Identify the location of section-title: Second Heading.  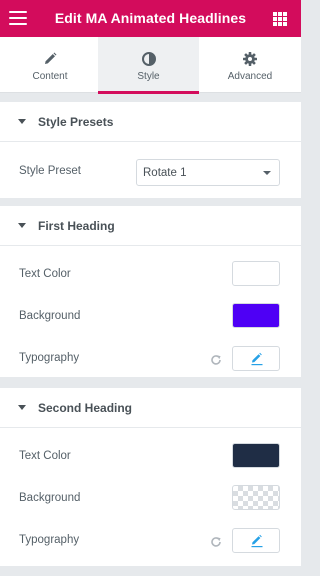
(85, 408).